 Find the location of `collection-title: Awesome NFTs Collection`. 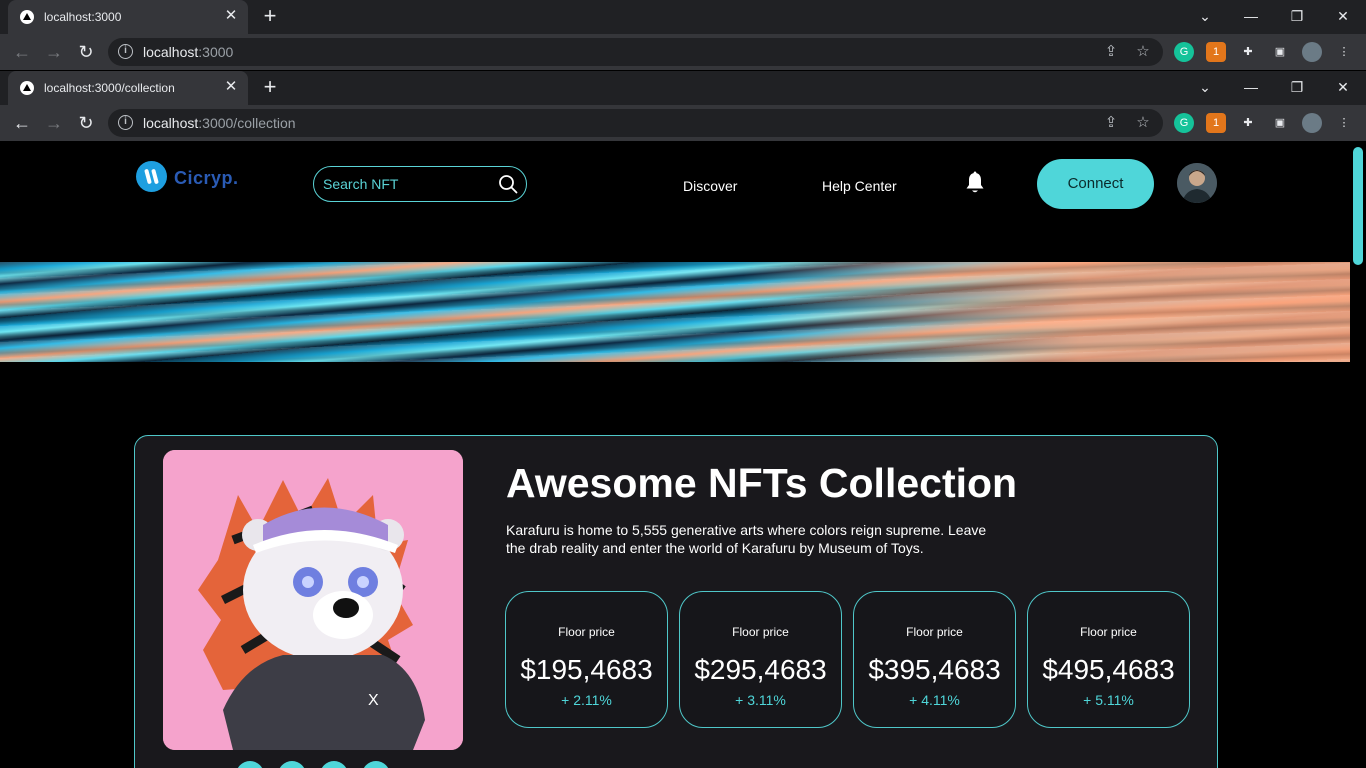

collection-title: Awesome NFTs Collection is located at coordinates (762, 483).